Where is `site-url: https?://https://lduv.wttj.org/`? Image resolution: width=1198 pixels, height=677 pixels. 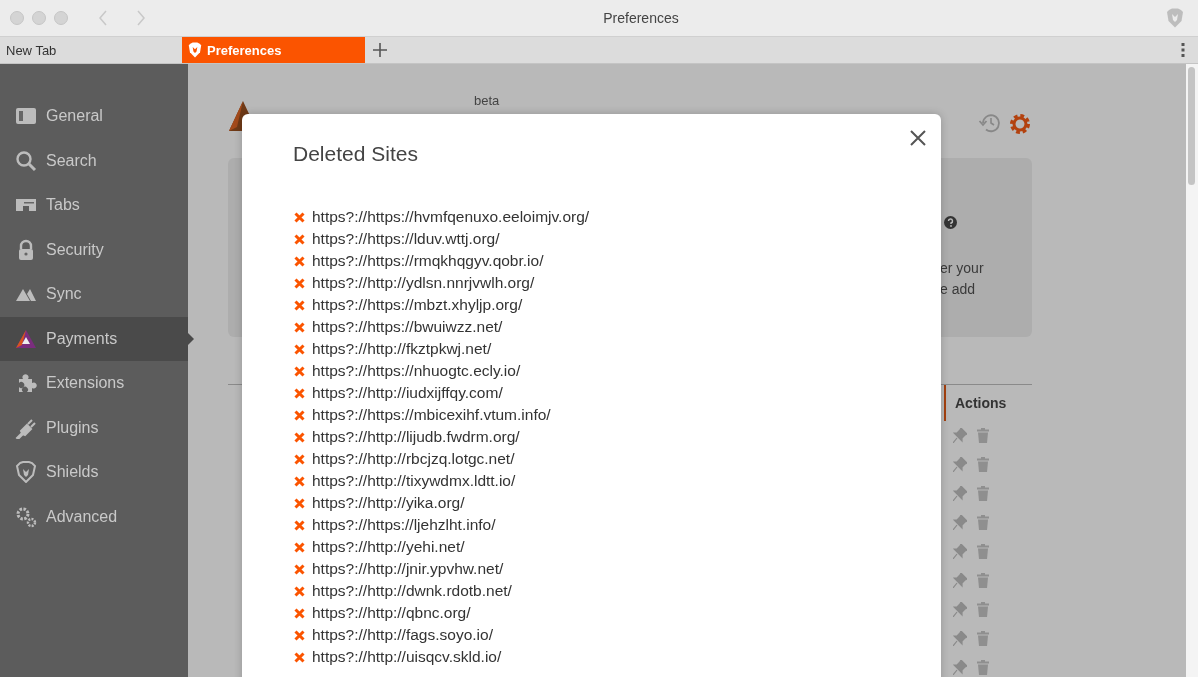
site-url: https?://https://lduv.wttj.org/ is located at coordinates (406, 239).